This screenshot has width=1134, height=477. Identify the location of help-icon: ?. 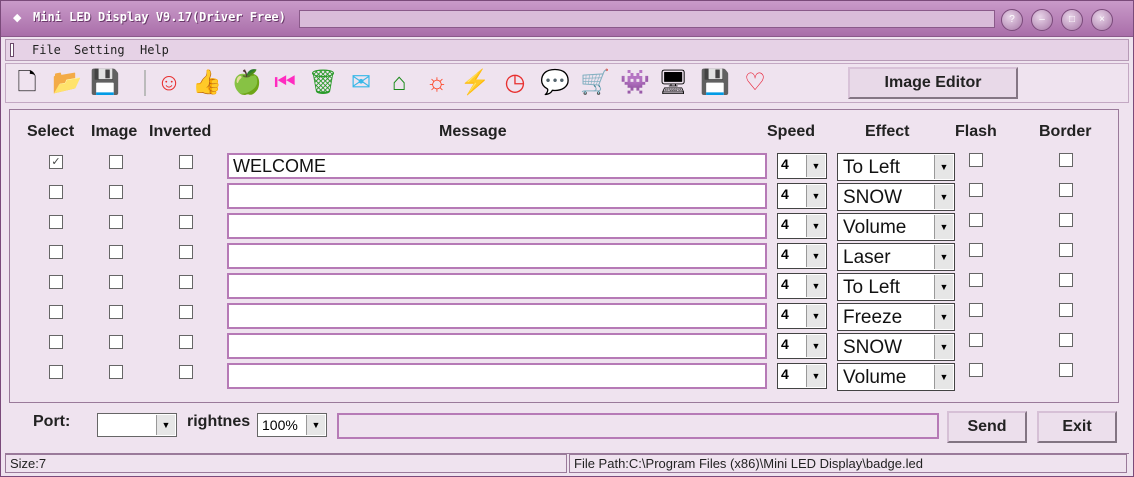
(1012, 20).